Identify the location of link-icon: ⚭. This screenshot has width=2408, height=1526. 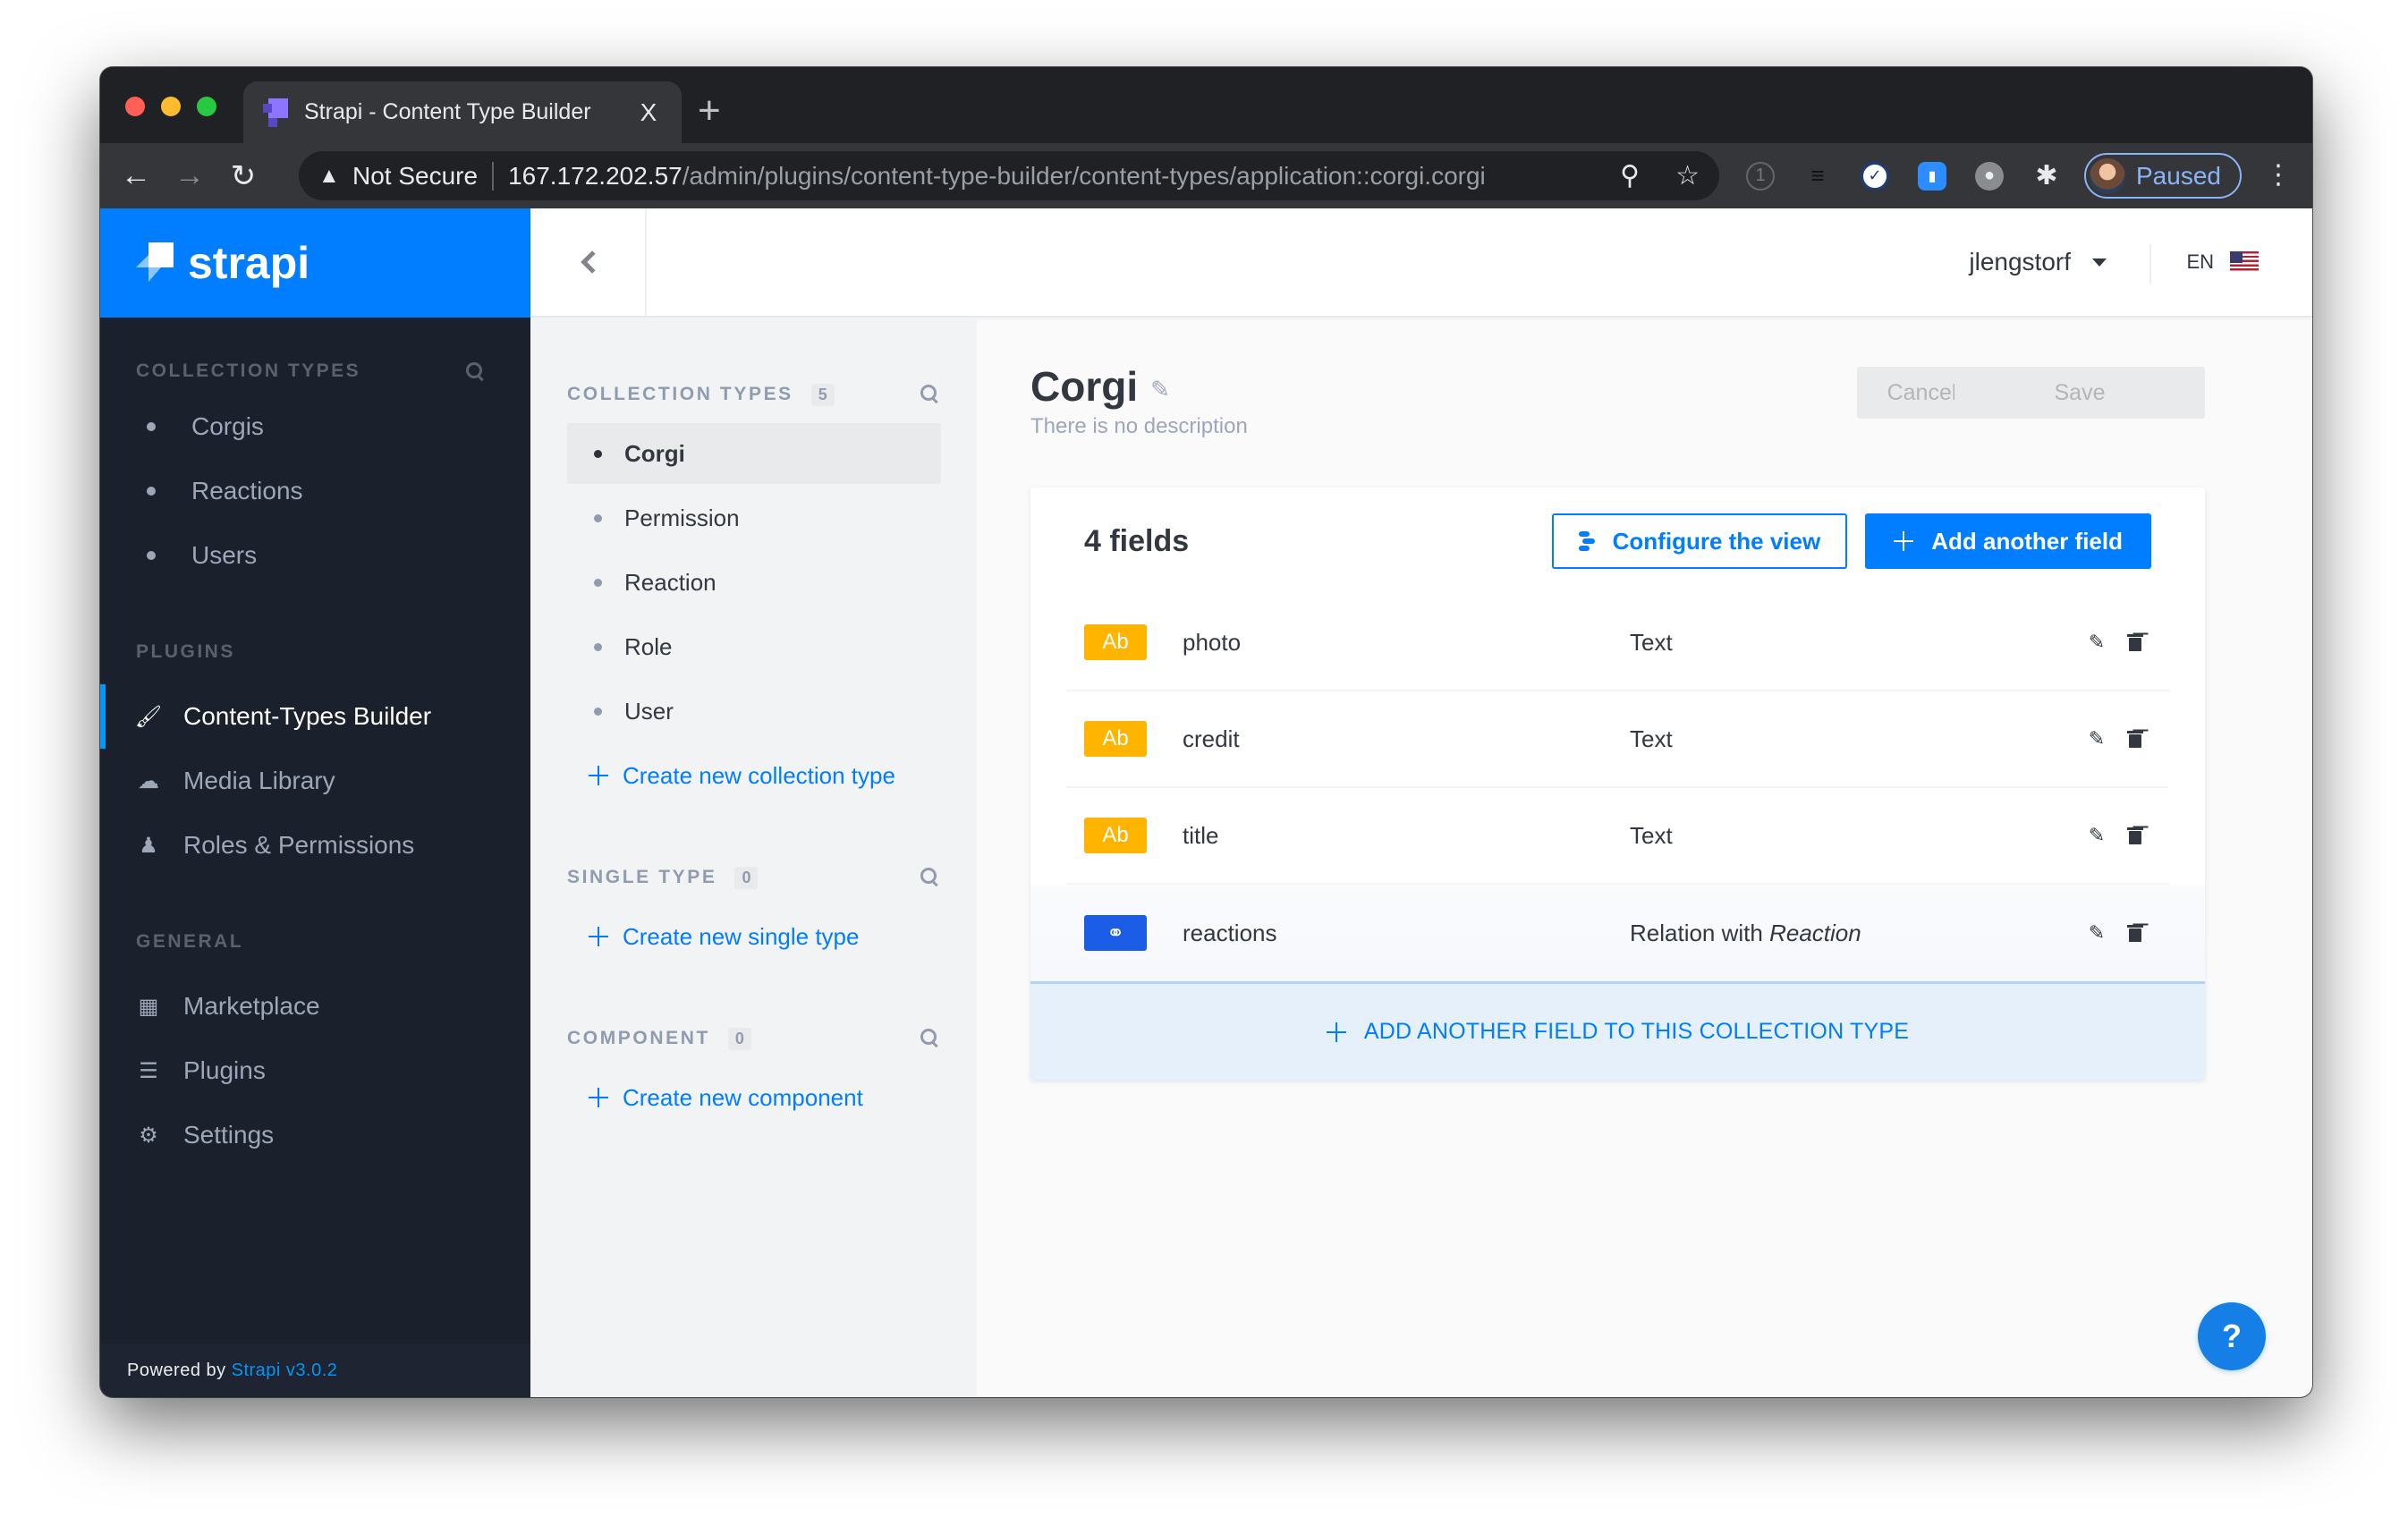
(1116, 932).